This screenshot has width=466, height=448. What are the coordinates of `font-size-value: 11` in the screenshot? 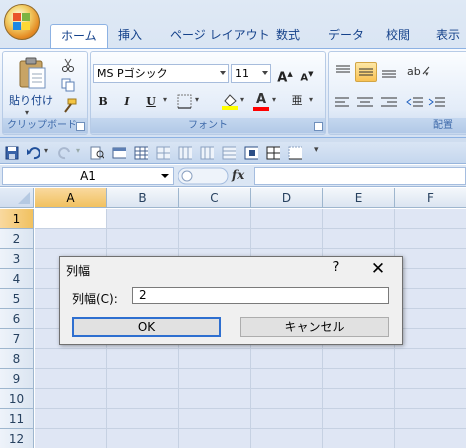 It's located at (242, 73).